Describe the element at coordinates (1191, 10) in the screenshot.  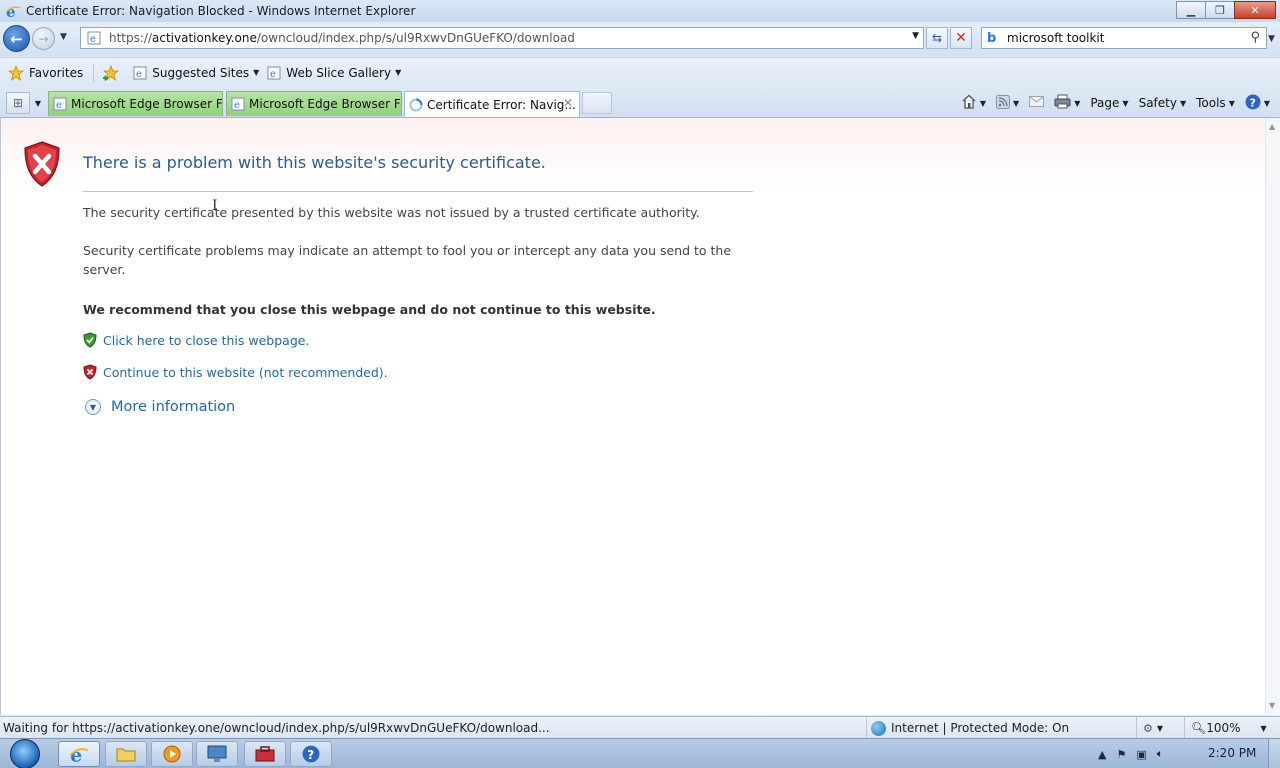
I see `minimize-button: ▁` at that location.